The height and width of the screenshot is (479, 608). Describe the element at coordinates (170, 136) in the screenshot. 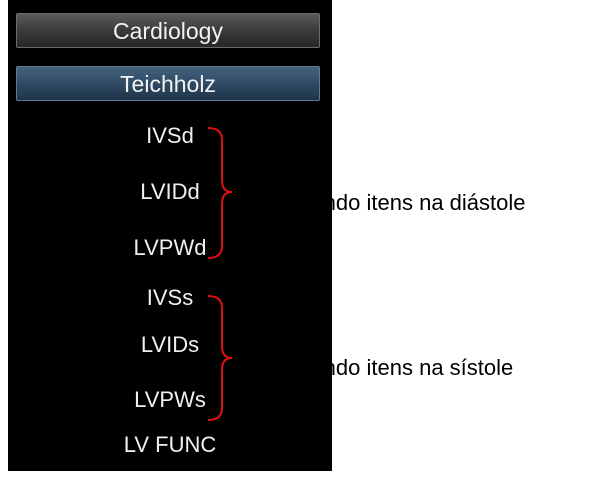

I see `menu-item-ivsd: IVSd` at that location.